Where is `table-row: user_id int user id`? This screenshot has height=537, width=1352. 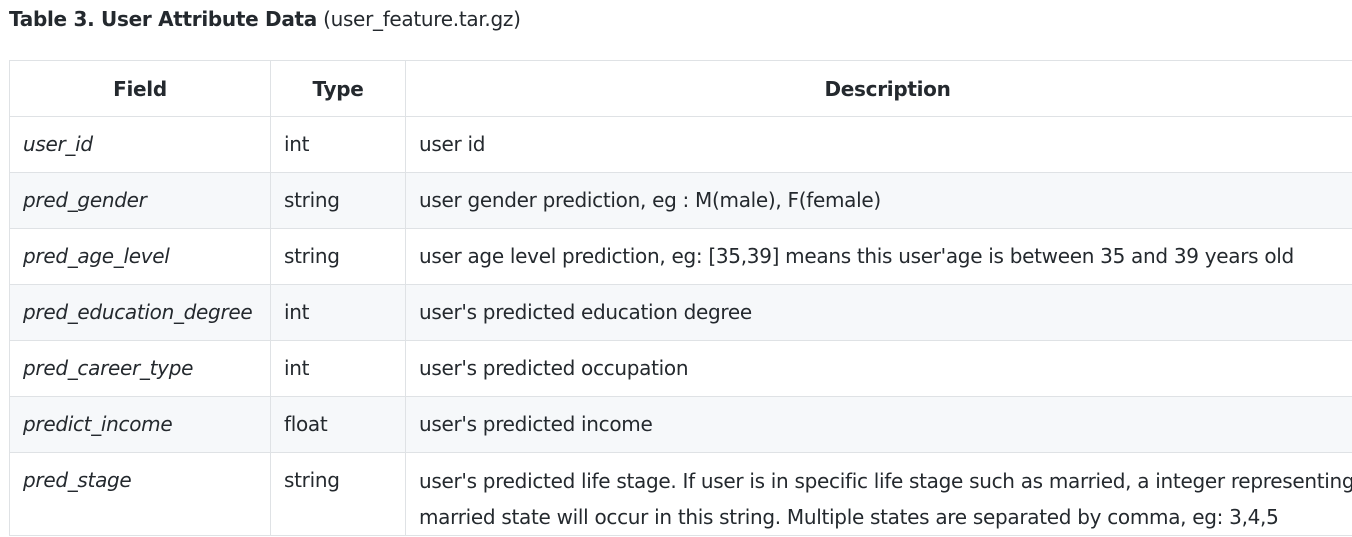
table-row: user_id int user id is located at coordinates (680, 144).